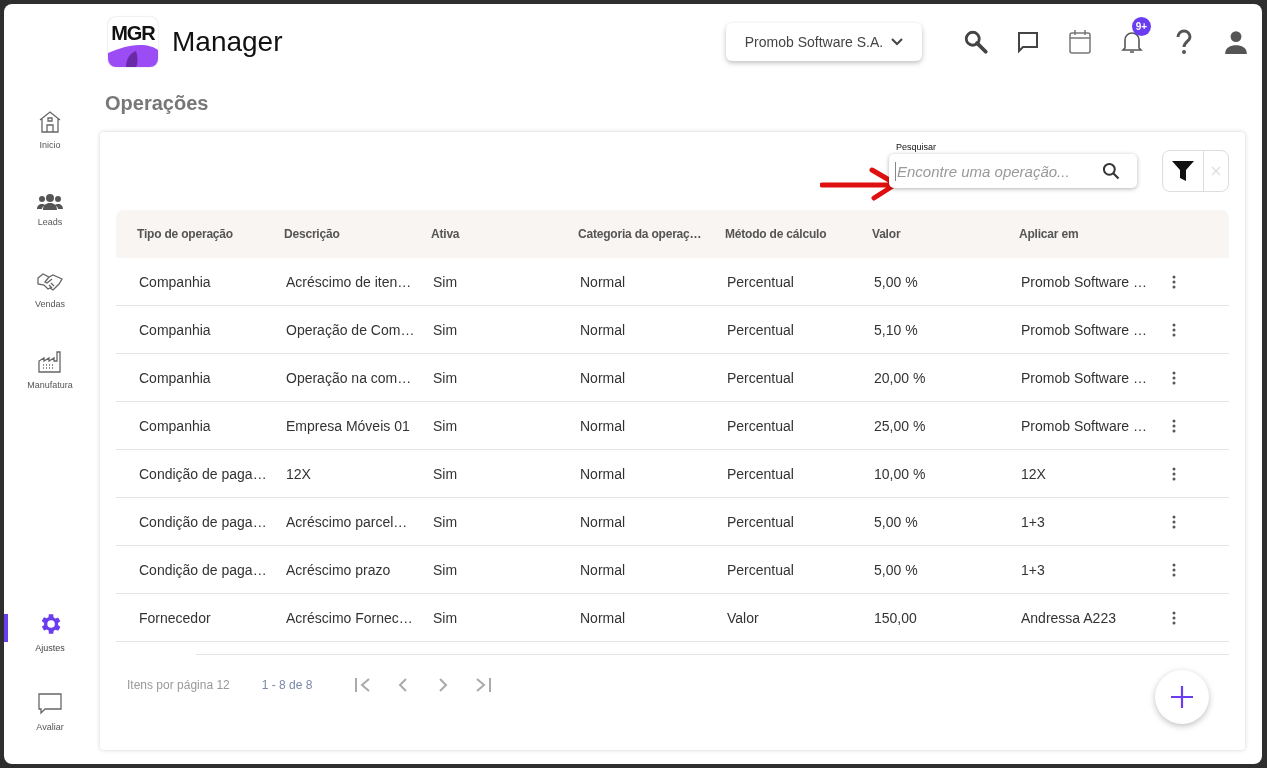  Describe the element at coordinates (133, 42) in the screenshot. I see `app-logo: MGR` at that location.